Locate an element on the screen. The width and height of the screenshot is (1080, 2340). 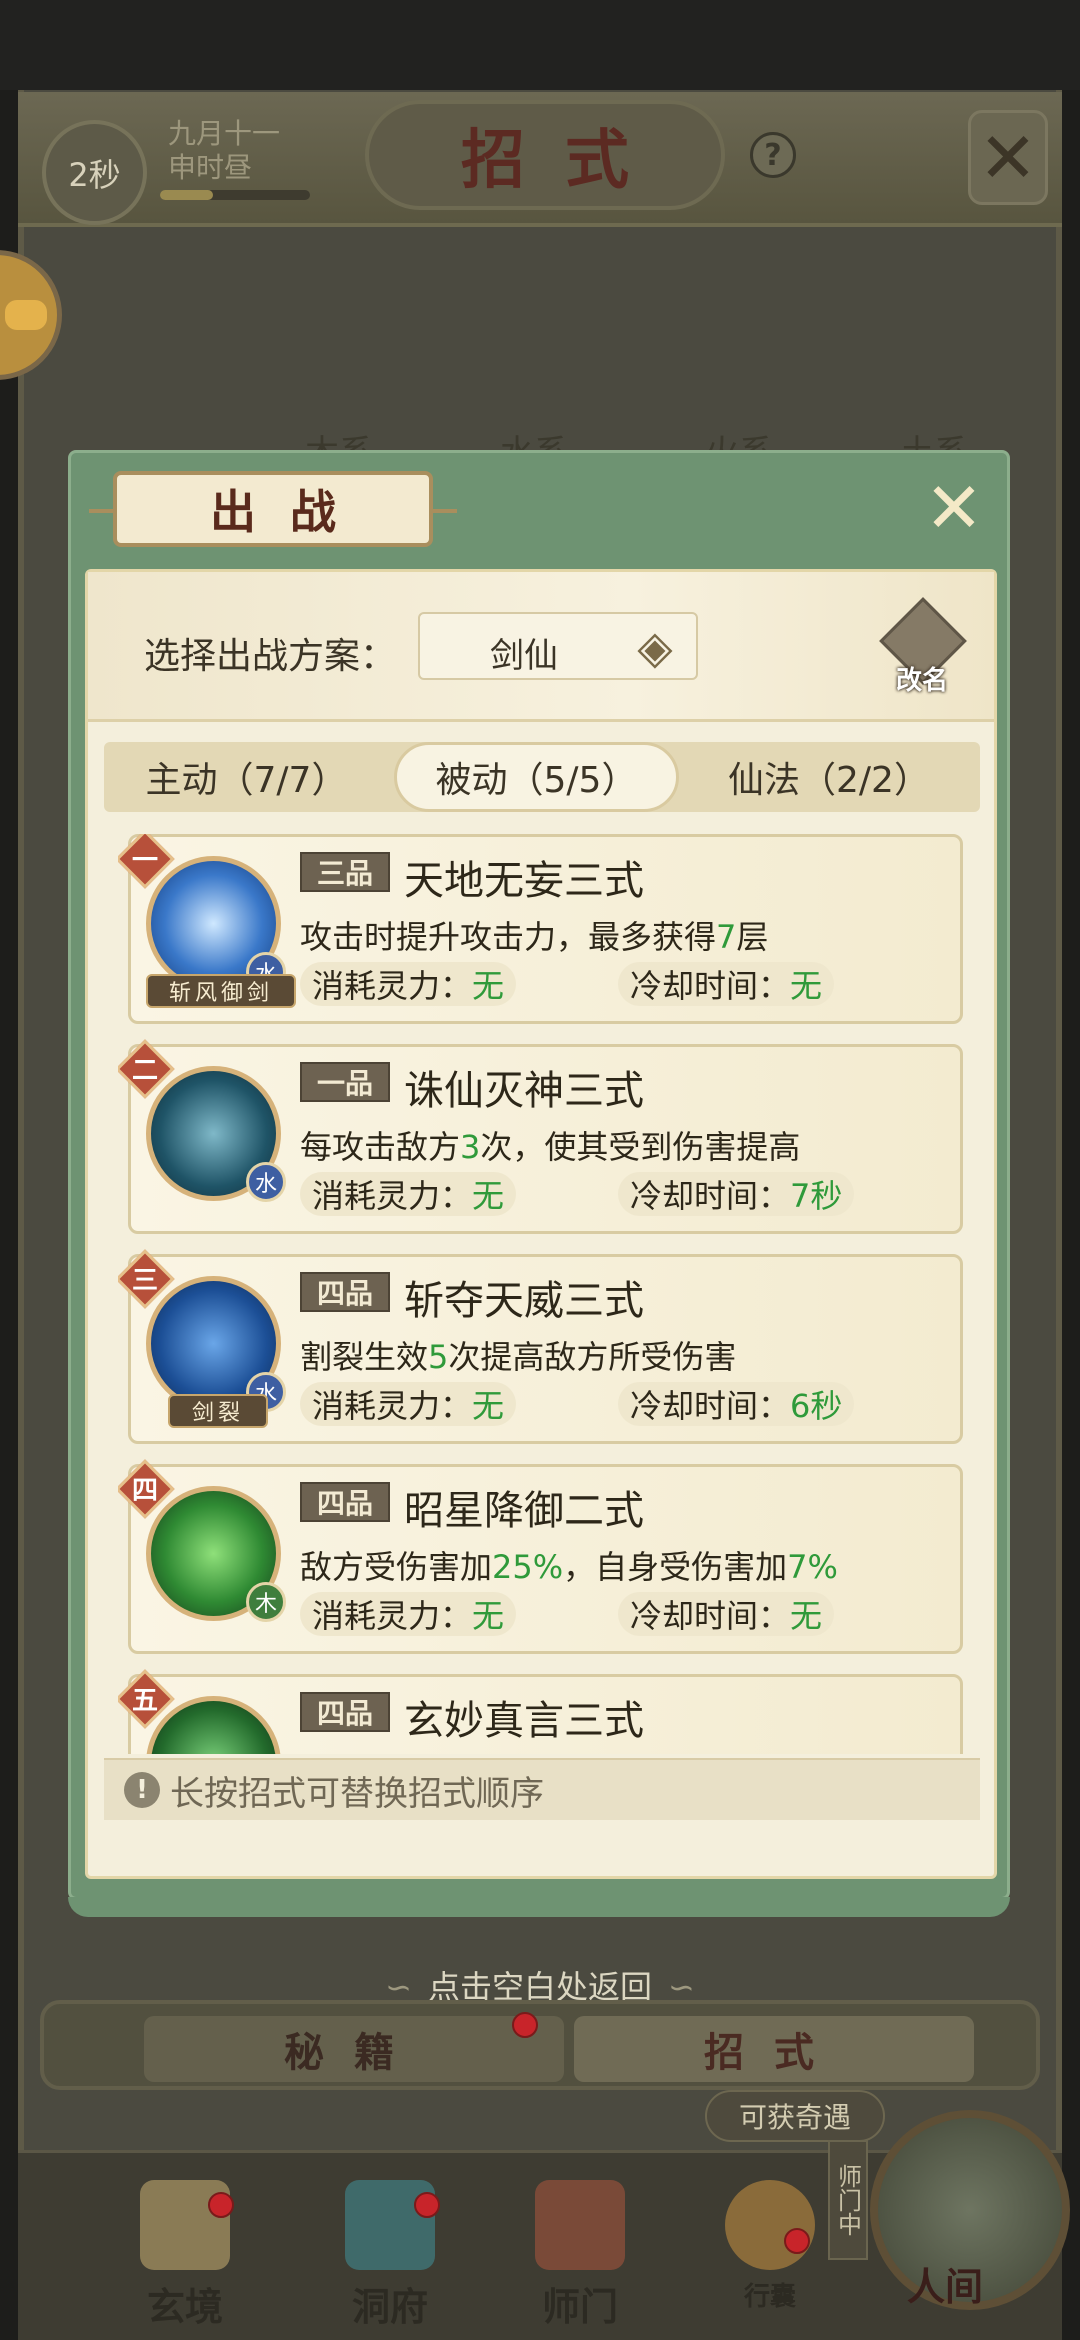
page-close-button: ✕ is located at coordinates (1008, 157).